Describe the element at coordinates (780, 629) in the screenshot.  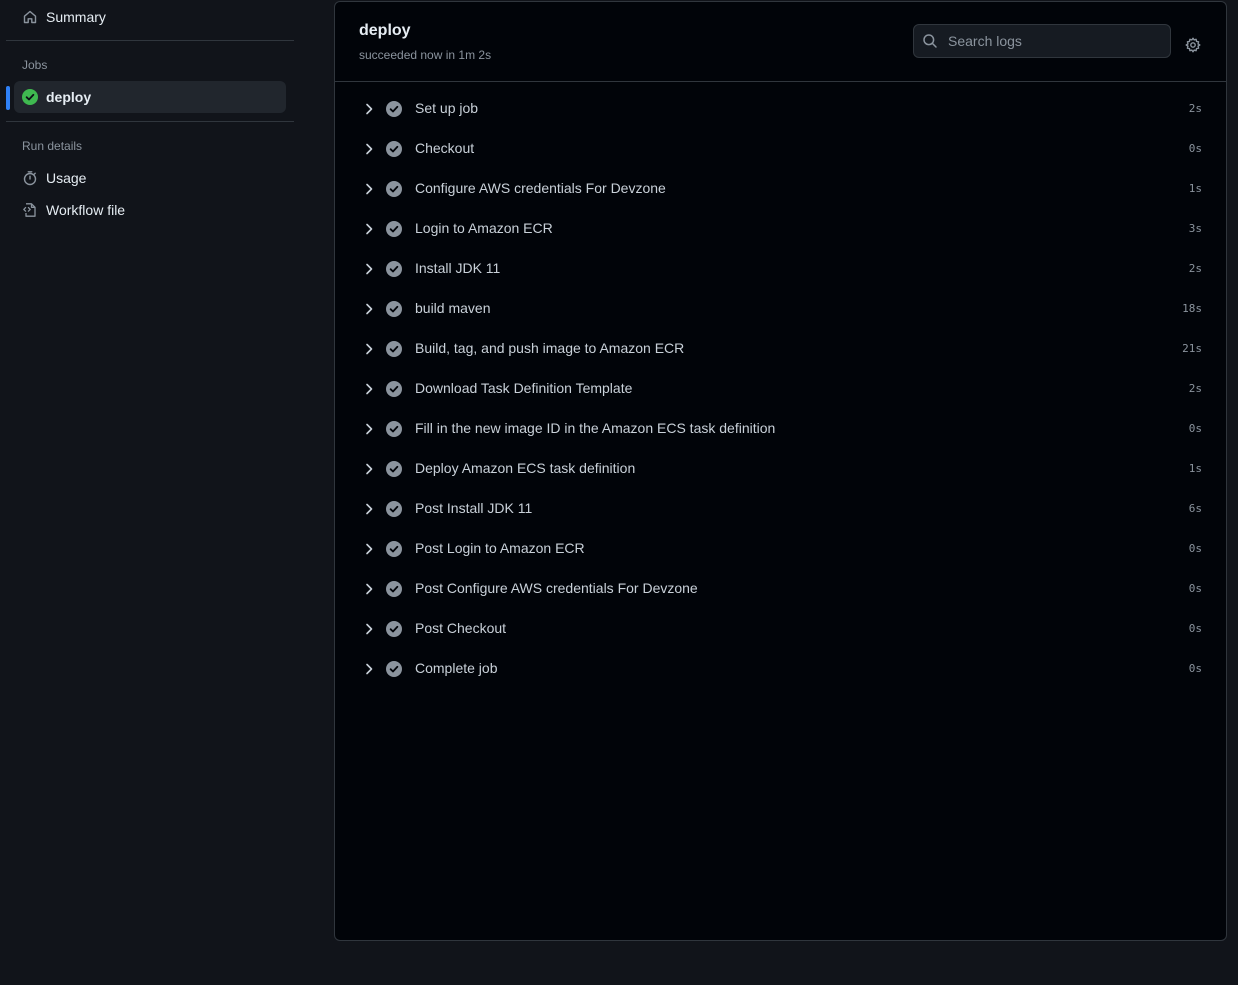
I see `step-row: Post Checkout 0s` at that location.